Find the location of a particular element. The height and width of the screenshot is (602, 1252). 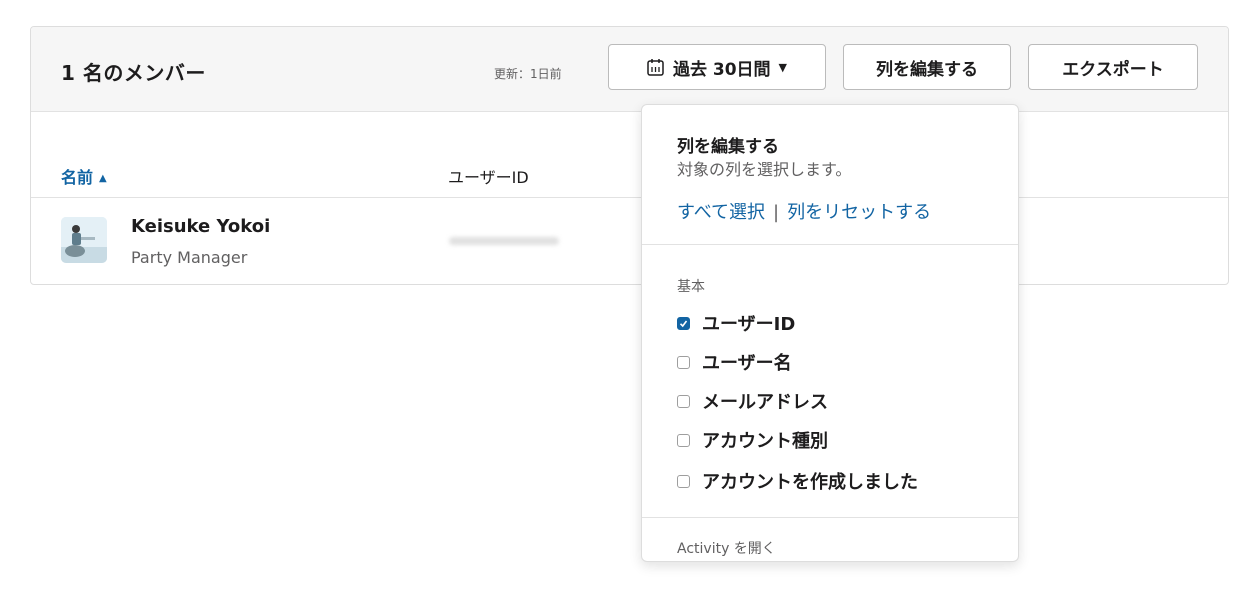

member-count-title: 1 名のメンバー is located at coordinates (133, 73).